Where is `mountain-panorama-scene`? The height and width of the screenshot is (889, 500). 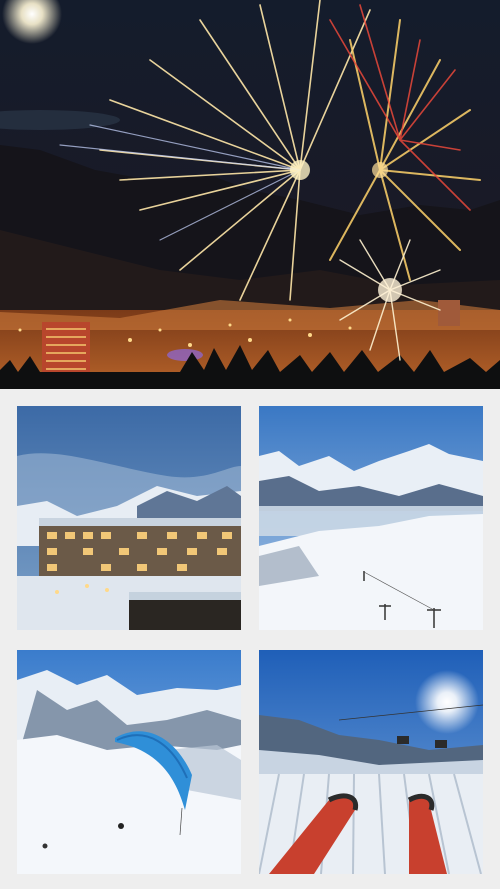 mountain-panorama-scene is located at coordinates (371, 518).